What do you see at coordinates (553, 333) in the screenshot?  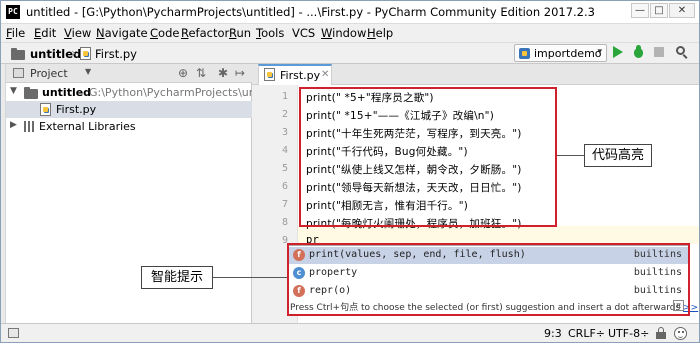 I see `caret-position: 9:3` at bounding box center [553, 333].